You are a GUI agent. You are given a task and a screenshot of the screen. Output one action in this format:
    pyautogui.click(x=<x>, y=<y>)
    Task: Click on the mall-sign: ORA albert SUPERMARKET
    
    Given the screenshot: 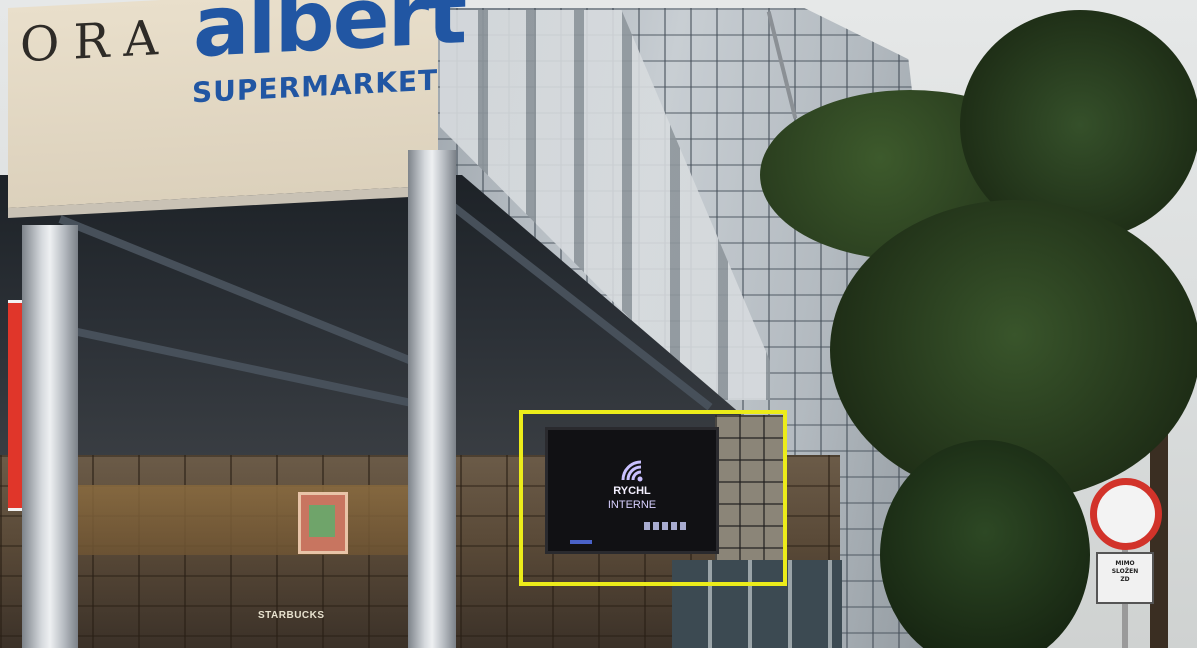 What is the action you would take?
    pyautogui.click(x=236, y=109)
    